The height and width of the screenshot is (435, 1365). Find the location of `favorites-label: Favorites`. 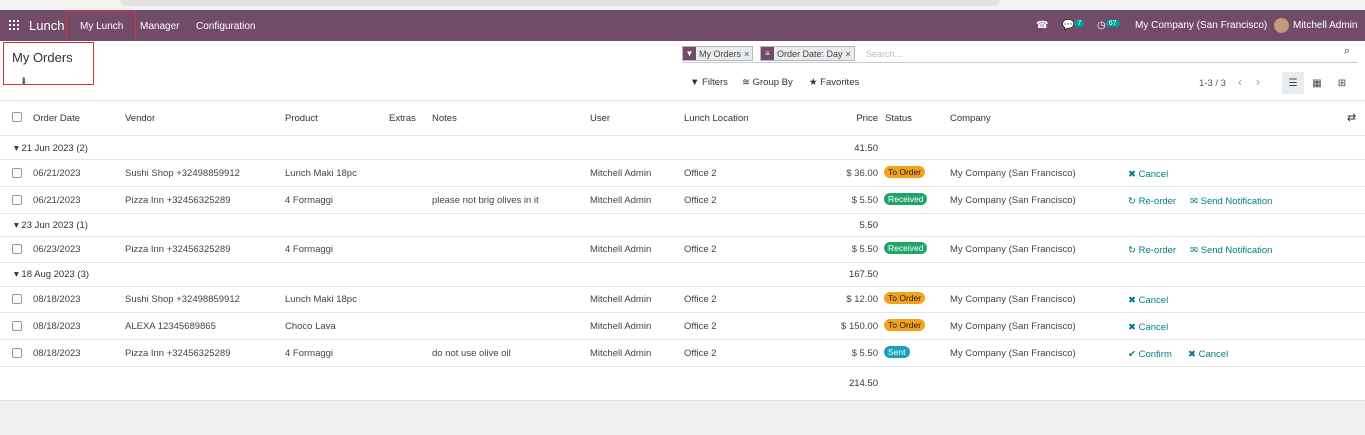

favorites-label: Favorites is located at coordinates (840, 82).